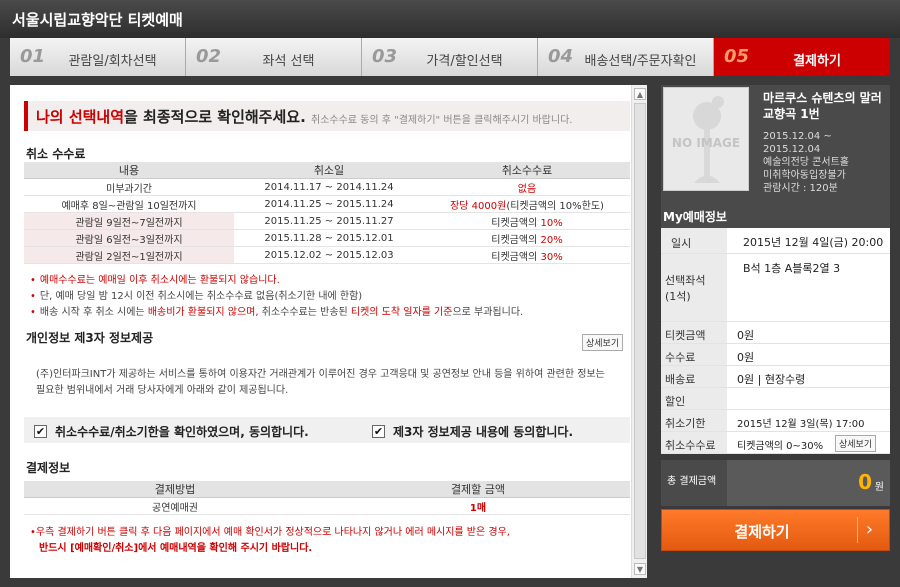 The height and width of the screenshot is (587, 900). What do you see at coordinates (640, 569) in the screenshot?
I see `scroll-down-icon: ▼` at bounding box center [640, 569].